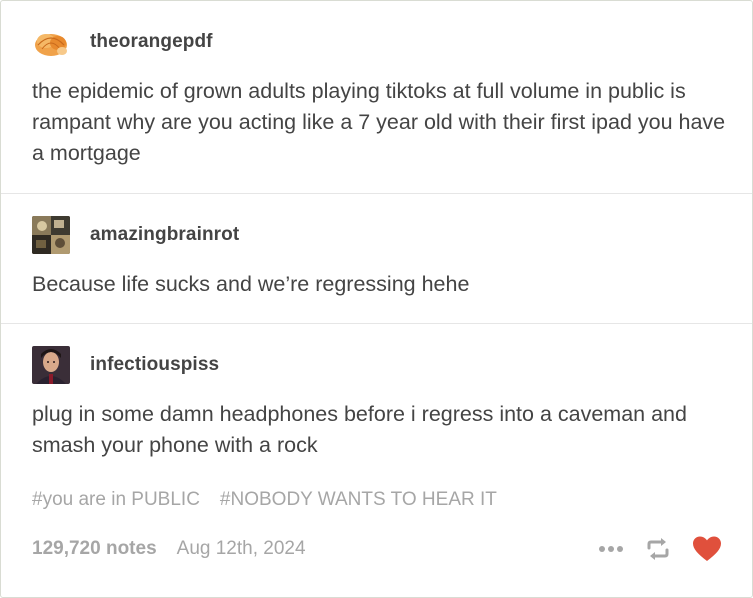  I want to click on heart-icon, so click(707, 549).